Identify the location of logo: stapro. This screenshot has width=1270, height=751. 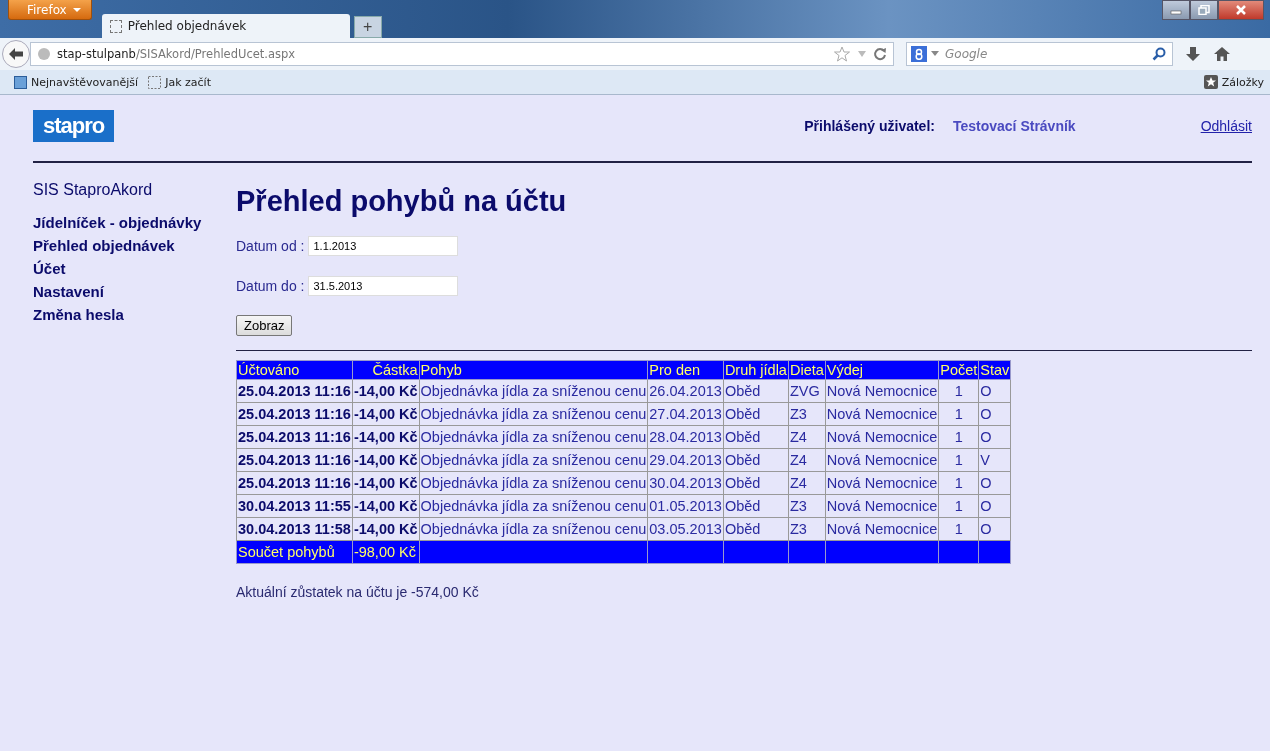
(74, 126).